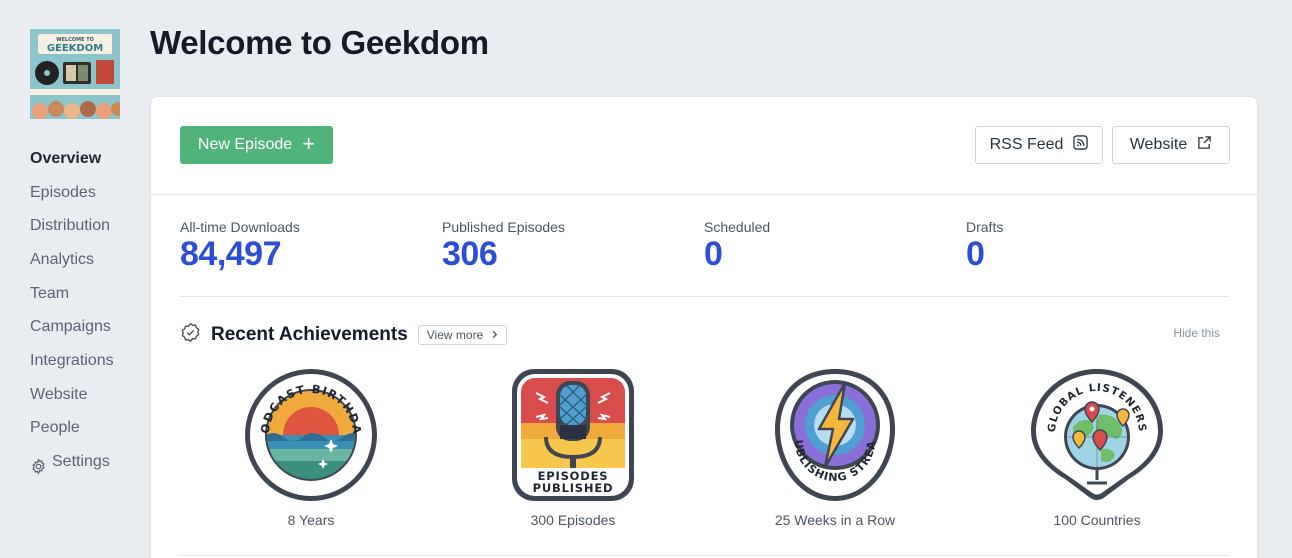  What do you see at coordinates (63, 192) in the screenshot?
I see `sidebar-item-label: Episodes` at bounding box center [63, 192].